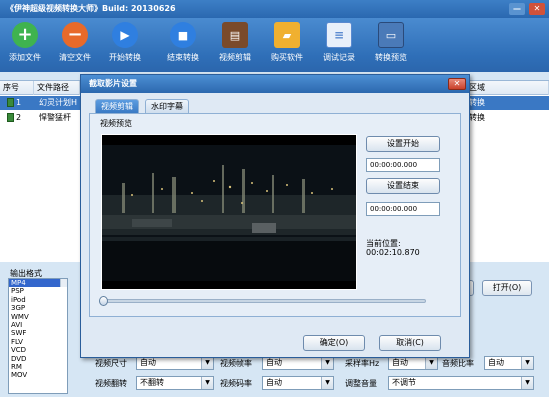 This screenshot has height=397, width=549. What do you see at coordinates (175, 363) in the screenshot?
I see `video-size-select: 自动 ▼` at bounding box center [175, 363].